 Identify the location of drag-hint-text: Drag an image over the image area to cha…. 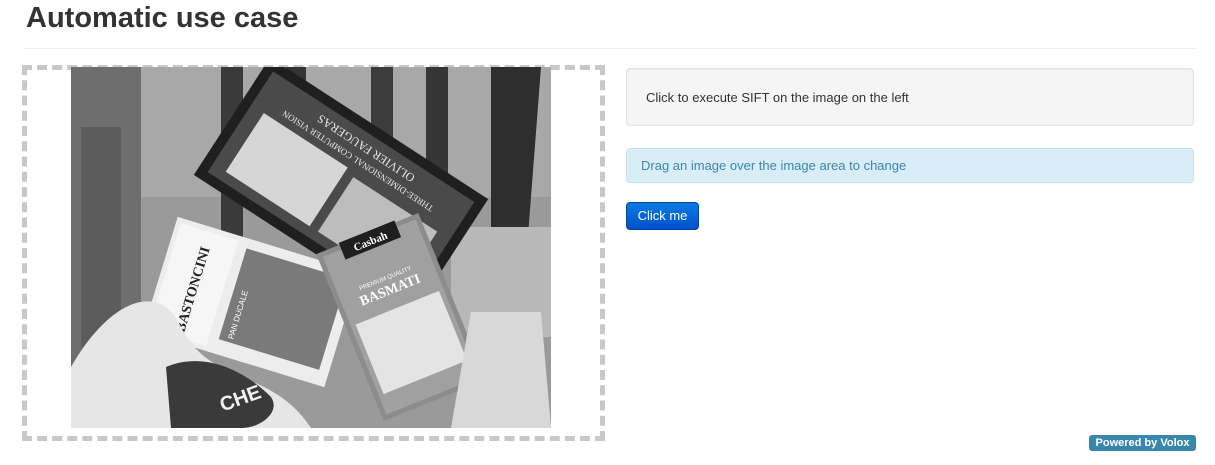
(774, 165).